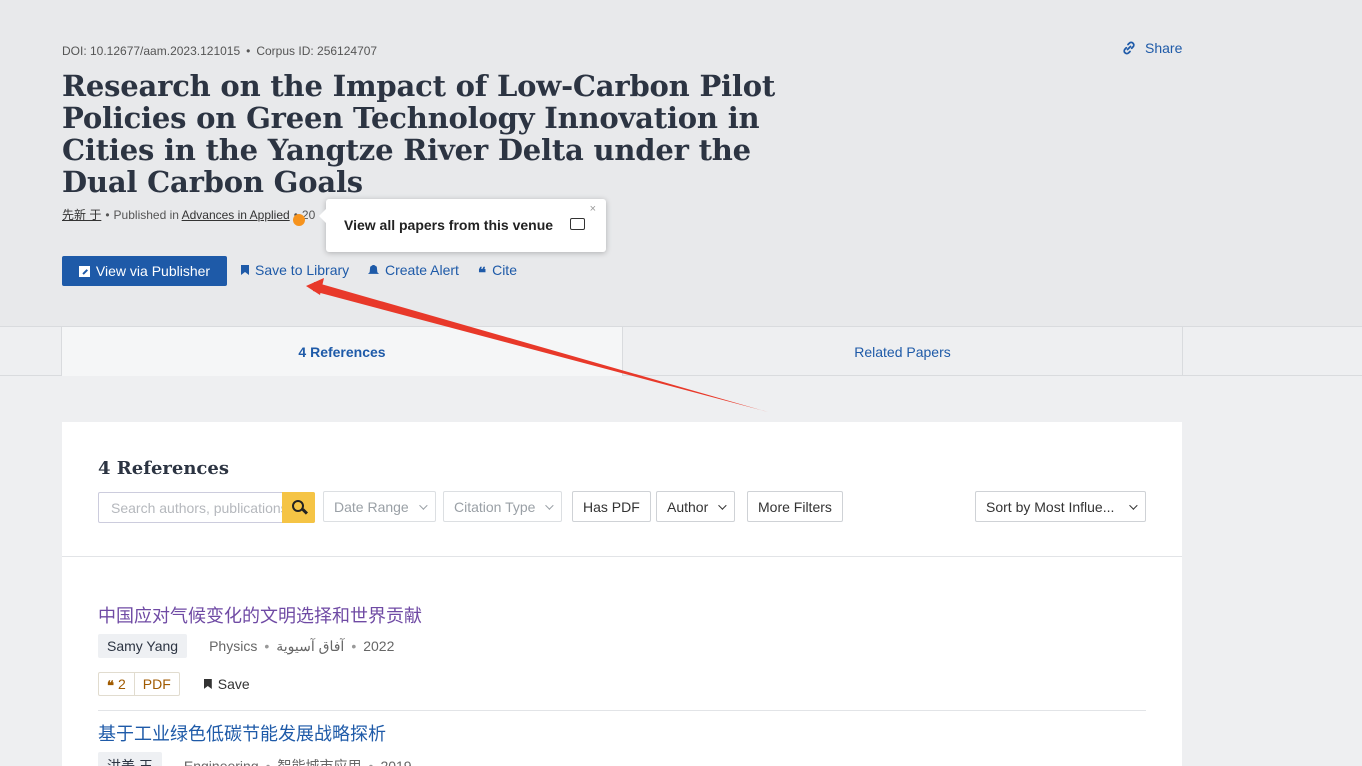 This screenshot has height=766, width=1362. What do you see at coordinates (577, 224) in the screenshot?
I see `book-icon` at bounding box center [577, 224].